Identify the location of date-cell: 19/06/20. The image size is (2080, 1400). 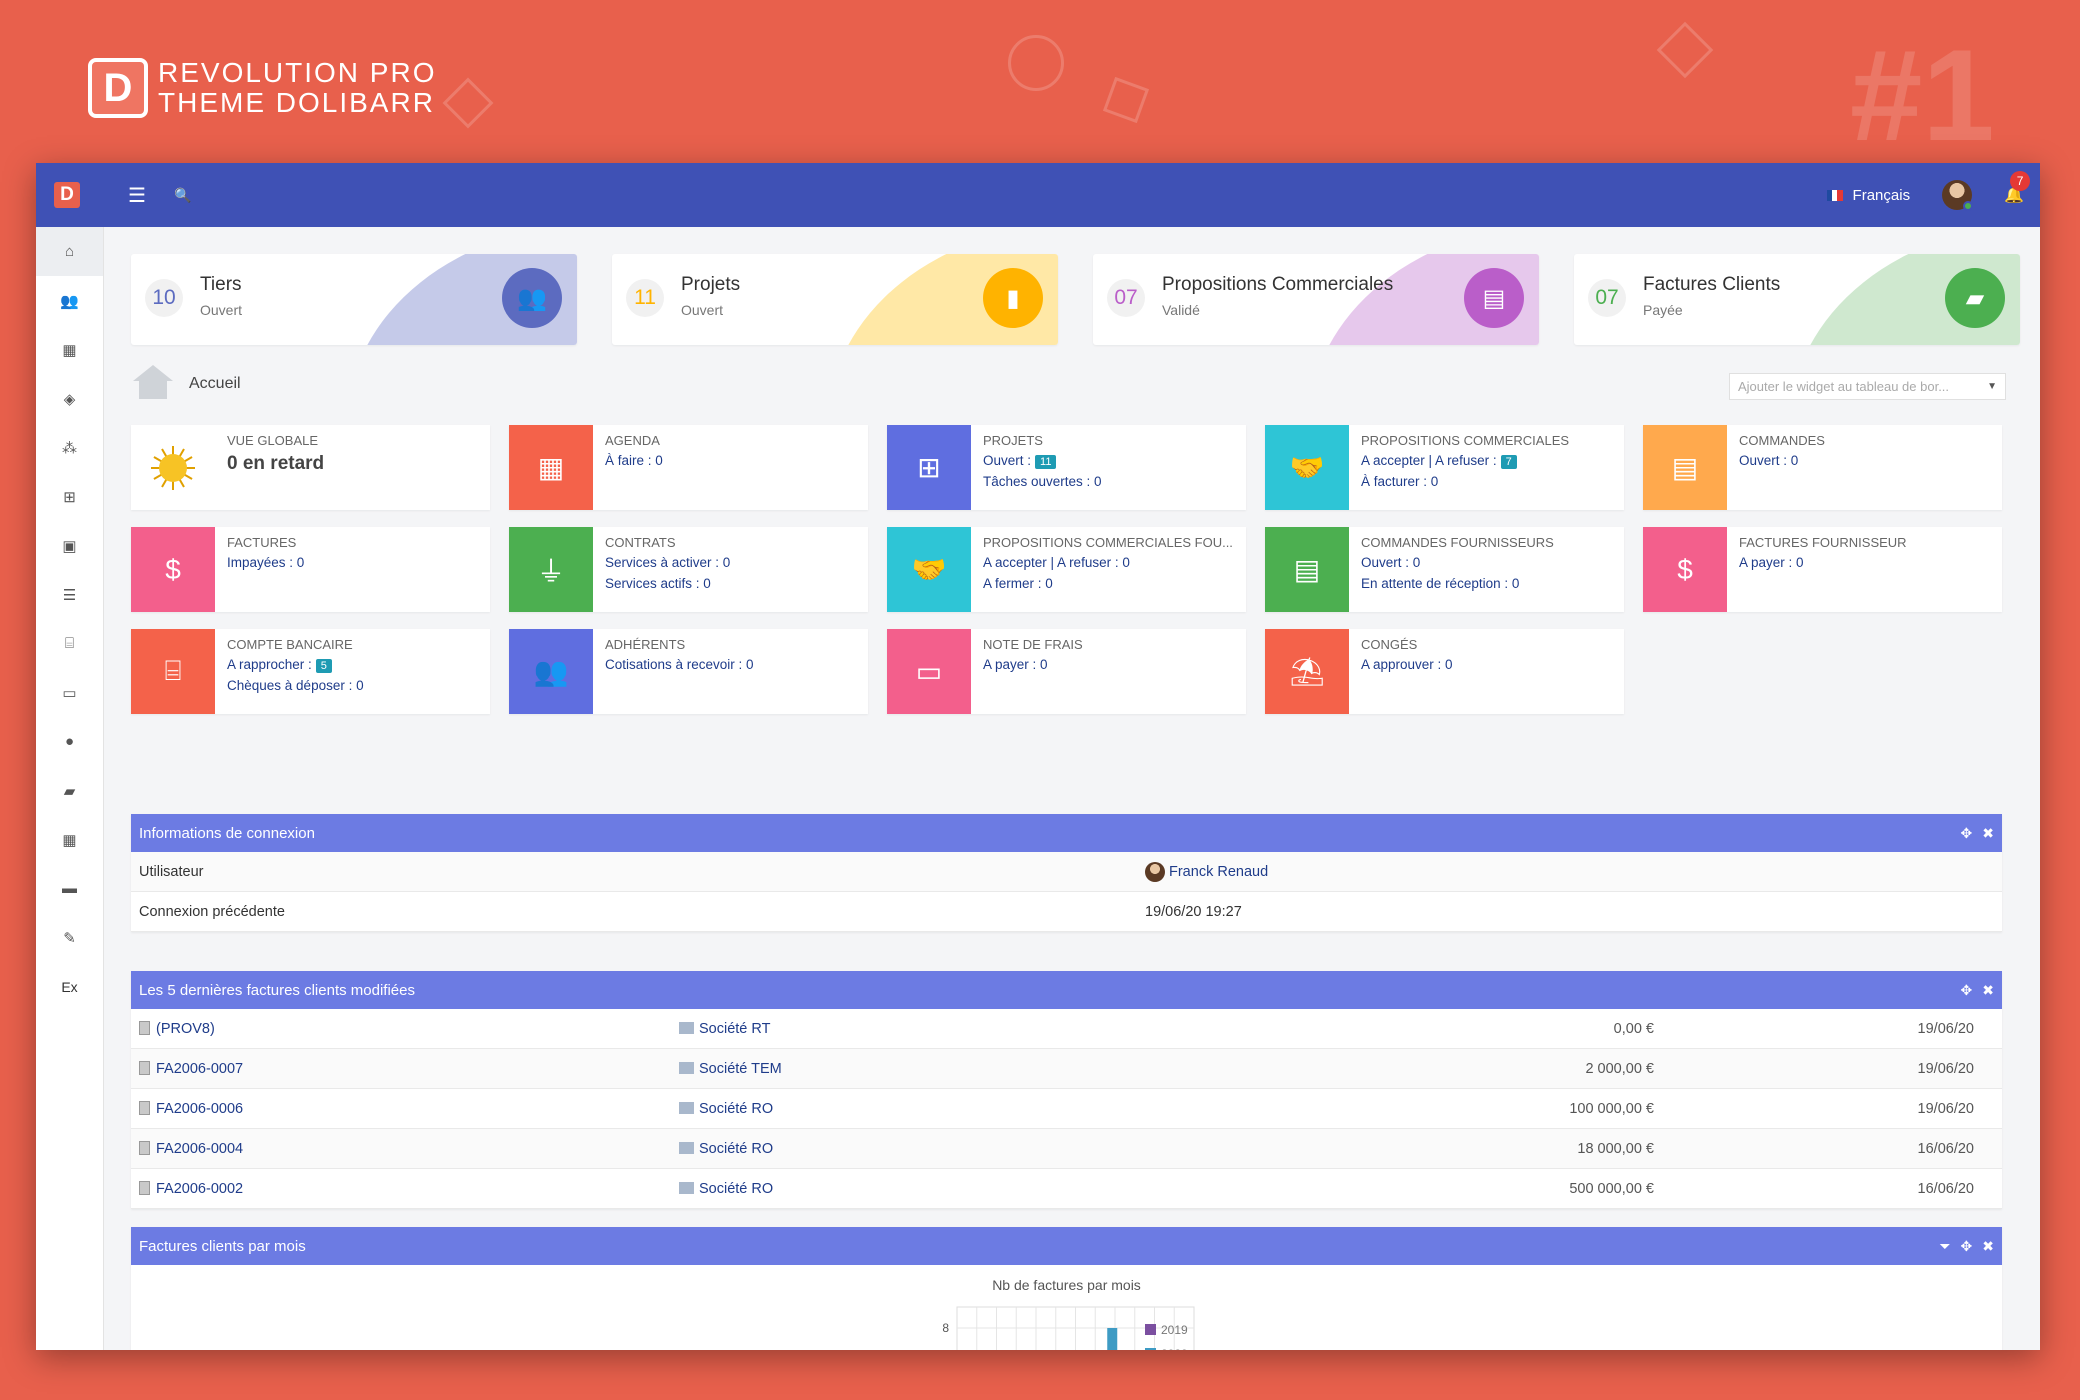
(1945, 1108).